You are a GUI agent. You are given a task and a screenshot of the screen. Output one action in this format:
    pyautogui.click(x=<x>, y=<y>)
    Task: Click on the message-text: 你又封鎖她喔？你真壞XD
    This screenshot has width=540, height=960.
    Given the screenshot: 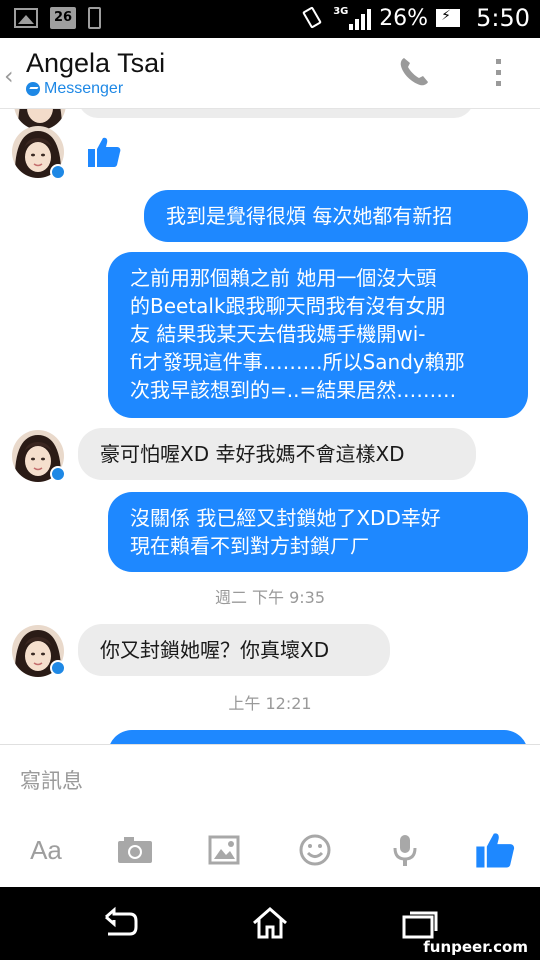 What is the action you would take?
    pyautogui.click(x=215, y=650)
    